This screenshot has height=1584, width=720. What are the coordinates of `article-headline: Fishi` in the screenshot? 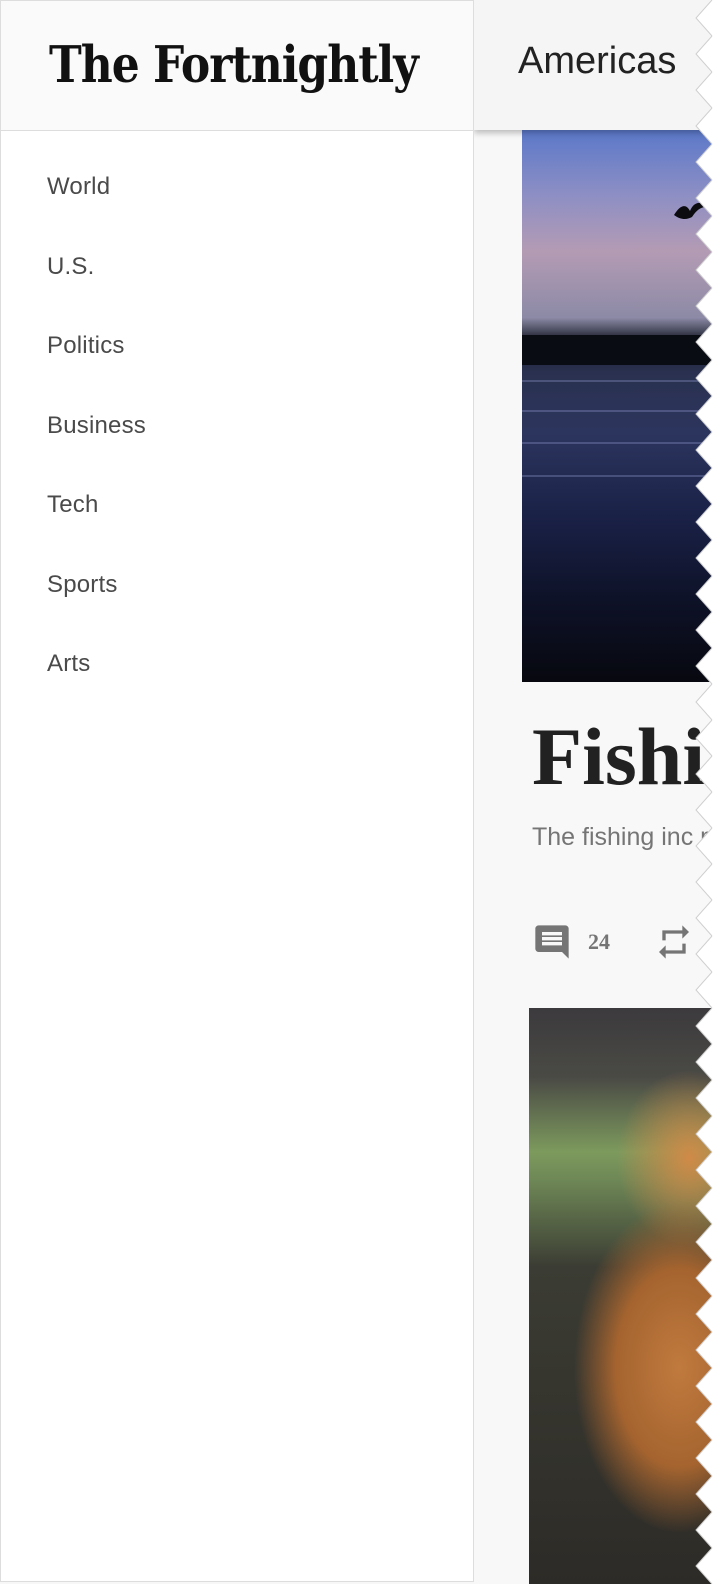 It's located at (618, 757).